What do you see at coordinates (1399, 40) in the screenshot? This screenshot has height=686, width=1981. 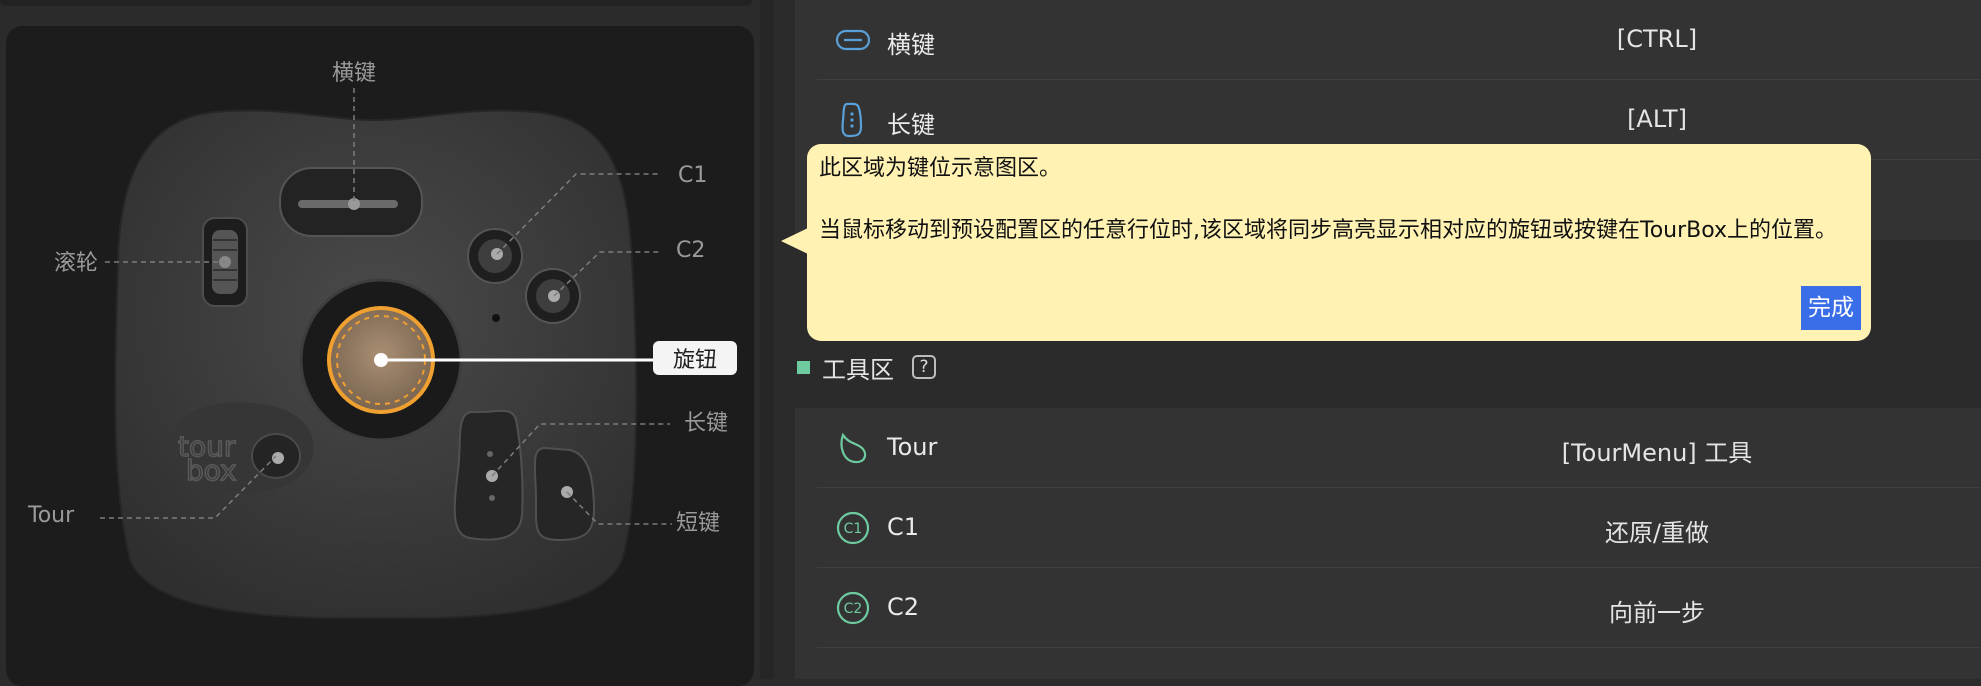 I see `config-row-side-button: 横键 [CTRL]` at bounding box center [1399, 40].